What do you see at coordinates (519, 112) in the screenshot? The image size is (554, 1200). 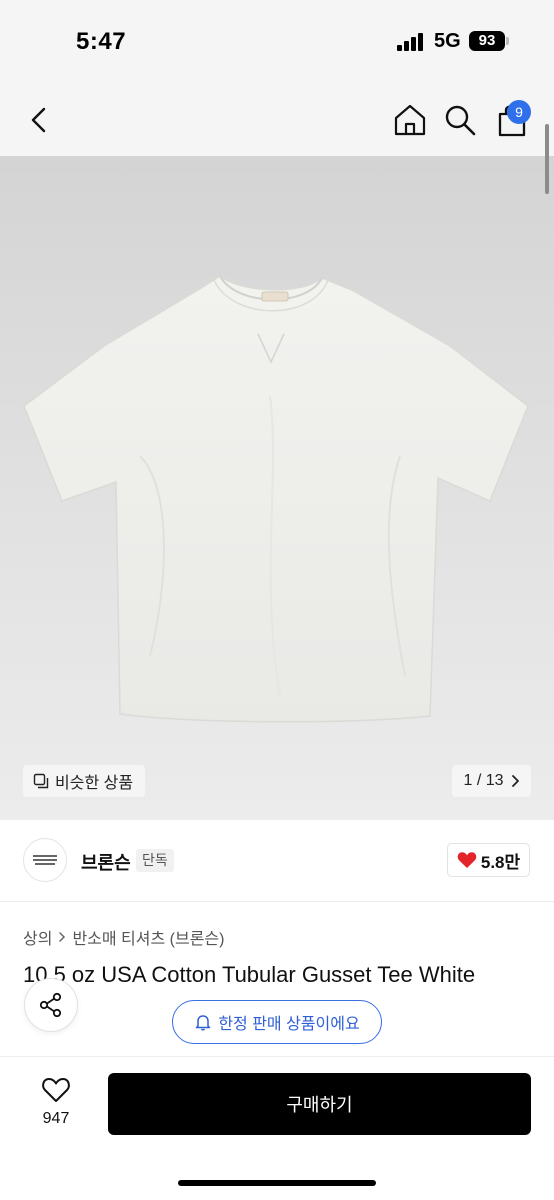 I see `cart-count-badge: 9` at bounding box center [519, 112].